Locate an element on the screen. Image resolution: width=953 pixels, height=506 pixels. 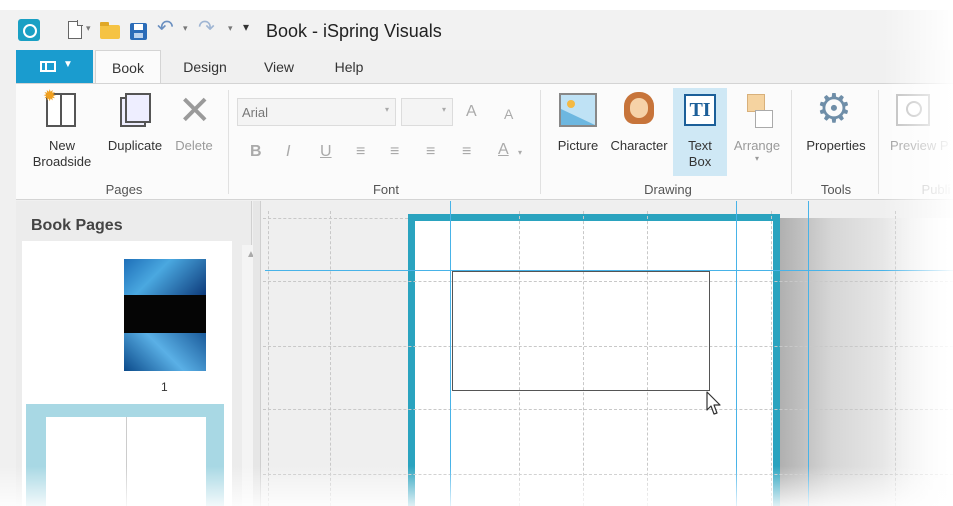
ribbon-tabs: ▼ Book Design View Help is located at coordinates (484, 67).